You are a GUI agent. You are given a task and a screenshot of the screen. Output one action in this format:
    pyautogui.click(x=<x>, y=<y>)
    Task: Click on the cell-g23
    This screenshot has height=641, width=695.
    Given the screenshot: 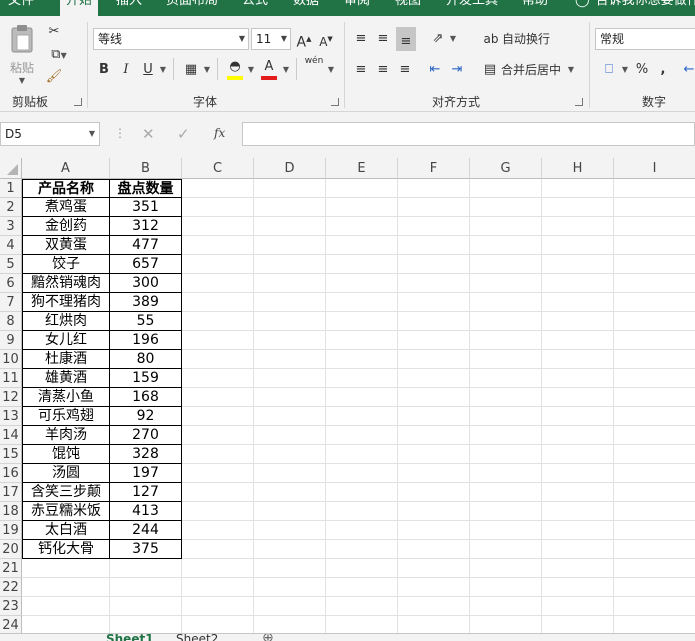 What is the action you would take?
    pyautogui.click(x=506, y=606)
    